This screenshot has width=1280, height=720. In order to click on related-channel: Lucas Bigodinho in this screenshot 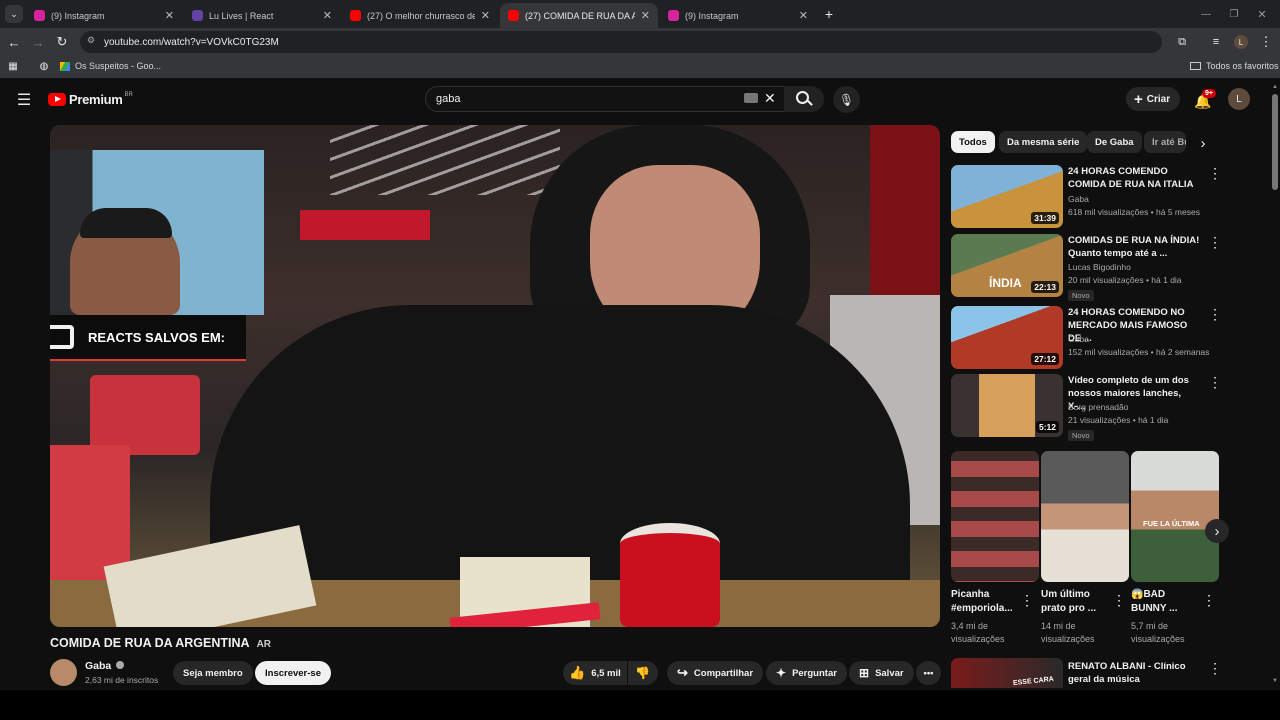, I will do `click(1099, 267)`.